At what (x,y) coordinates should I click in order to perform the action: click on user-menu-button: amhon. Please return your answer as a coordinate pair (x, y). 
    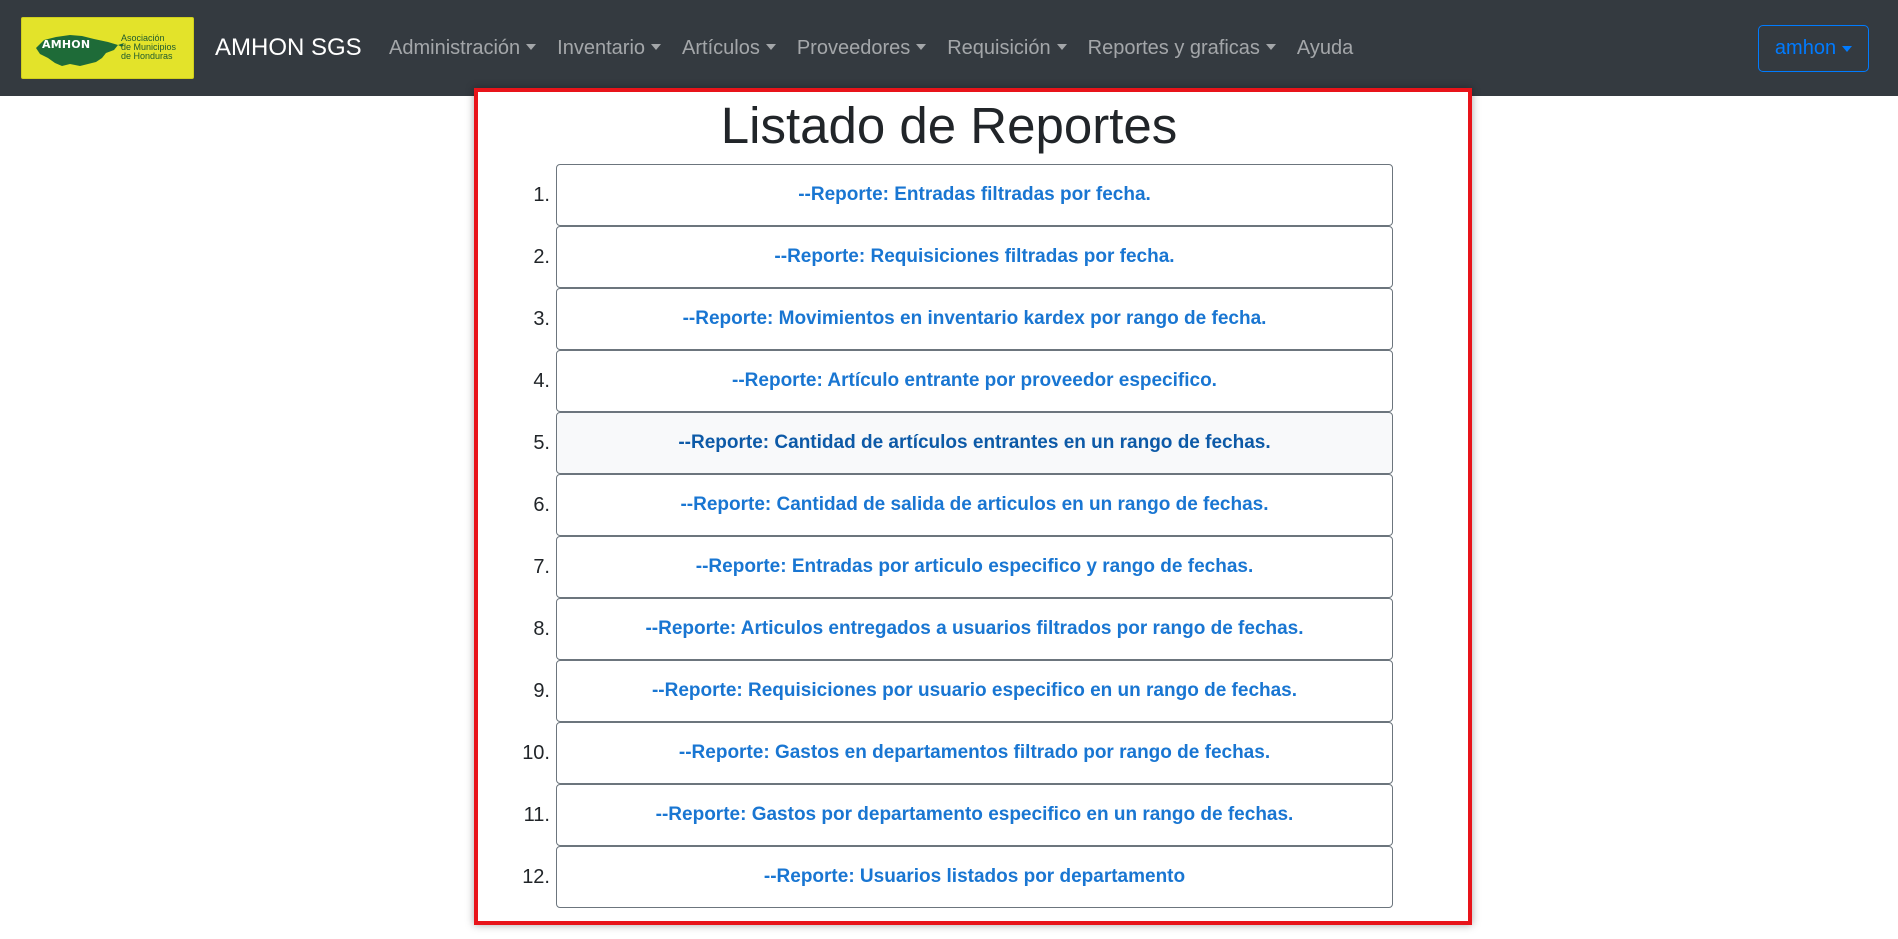
    Looking at the image, I should click on (1813, 48).